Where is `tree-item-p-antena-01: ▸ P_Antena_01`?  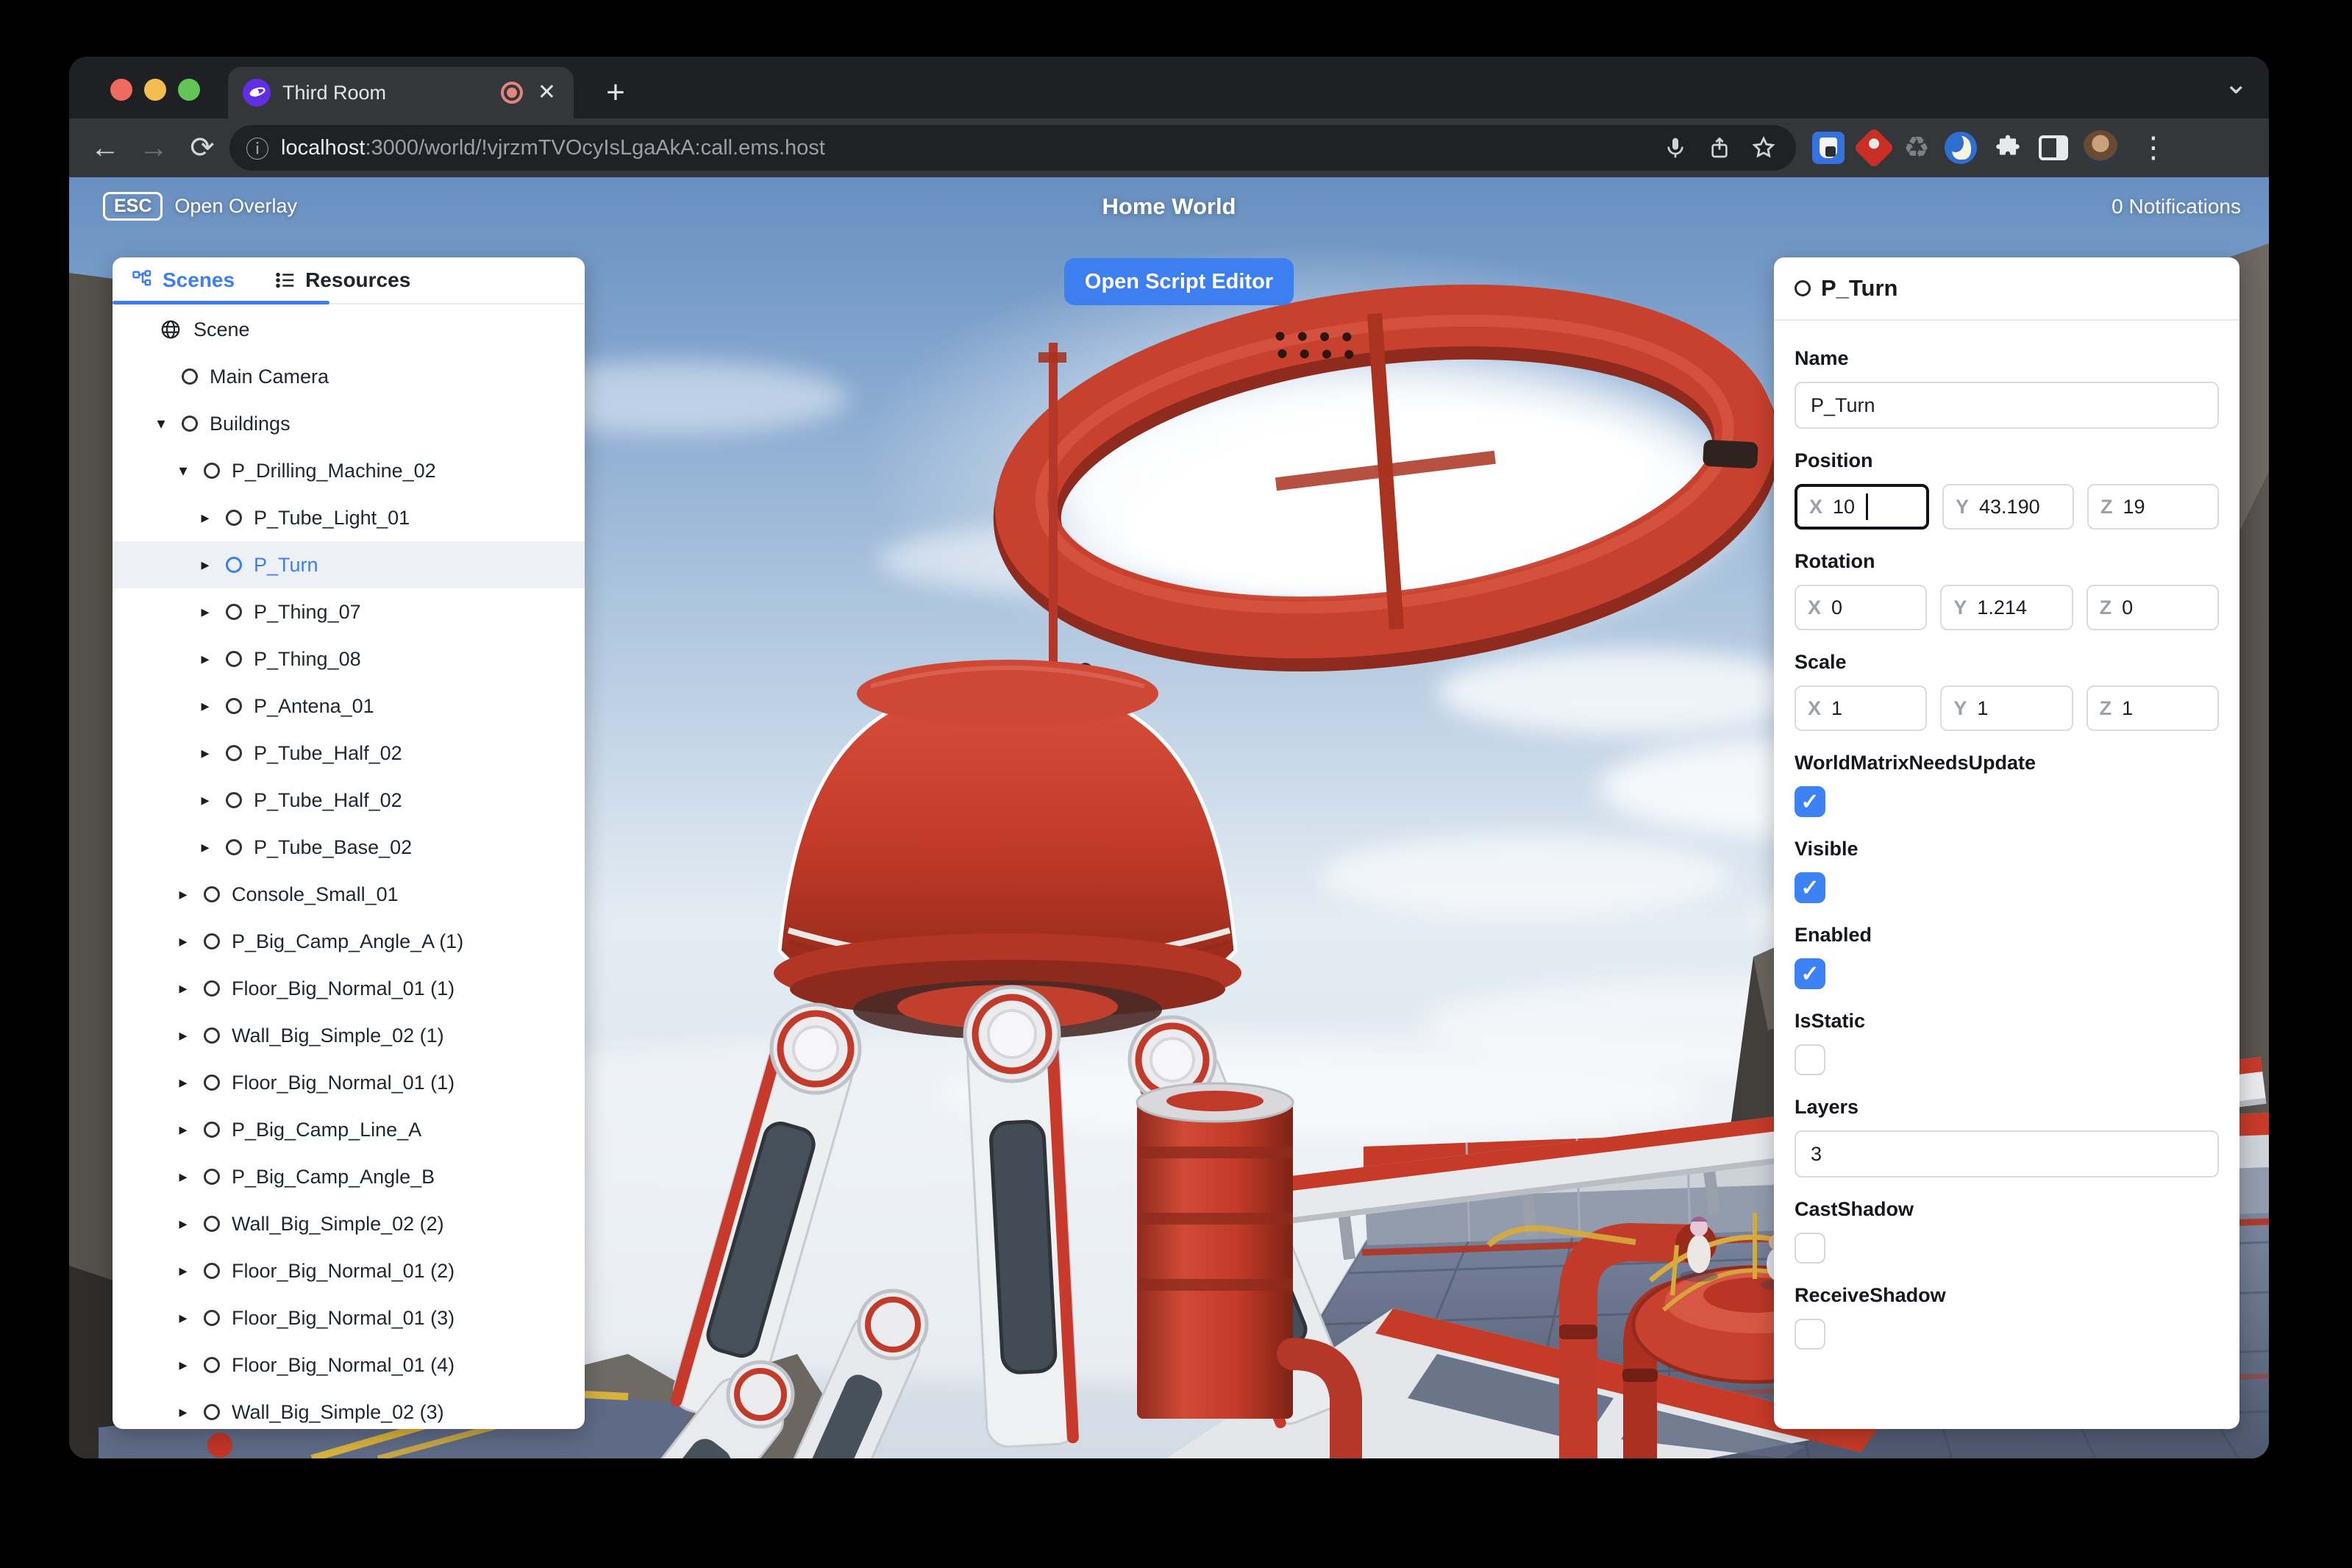
tree-item-p-antena-01: ▸ P_Antena_01 is located at coordinates (349, 706).